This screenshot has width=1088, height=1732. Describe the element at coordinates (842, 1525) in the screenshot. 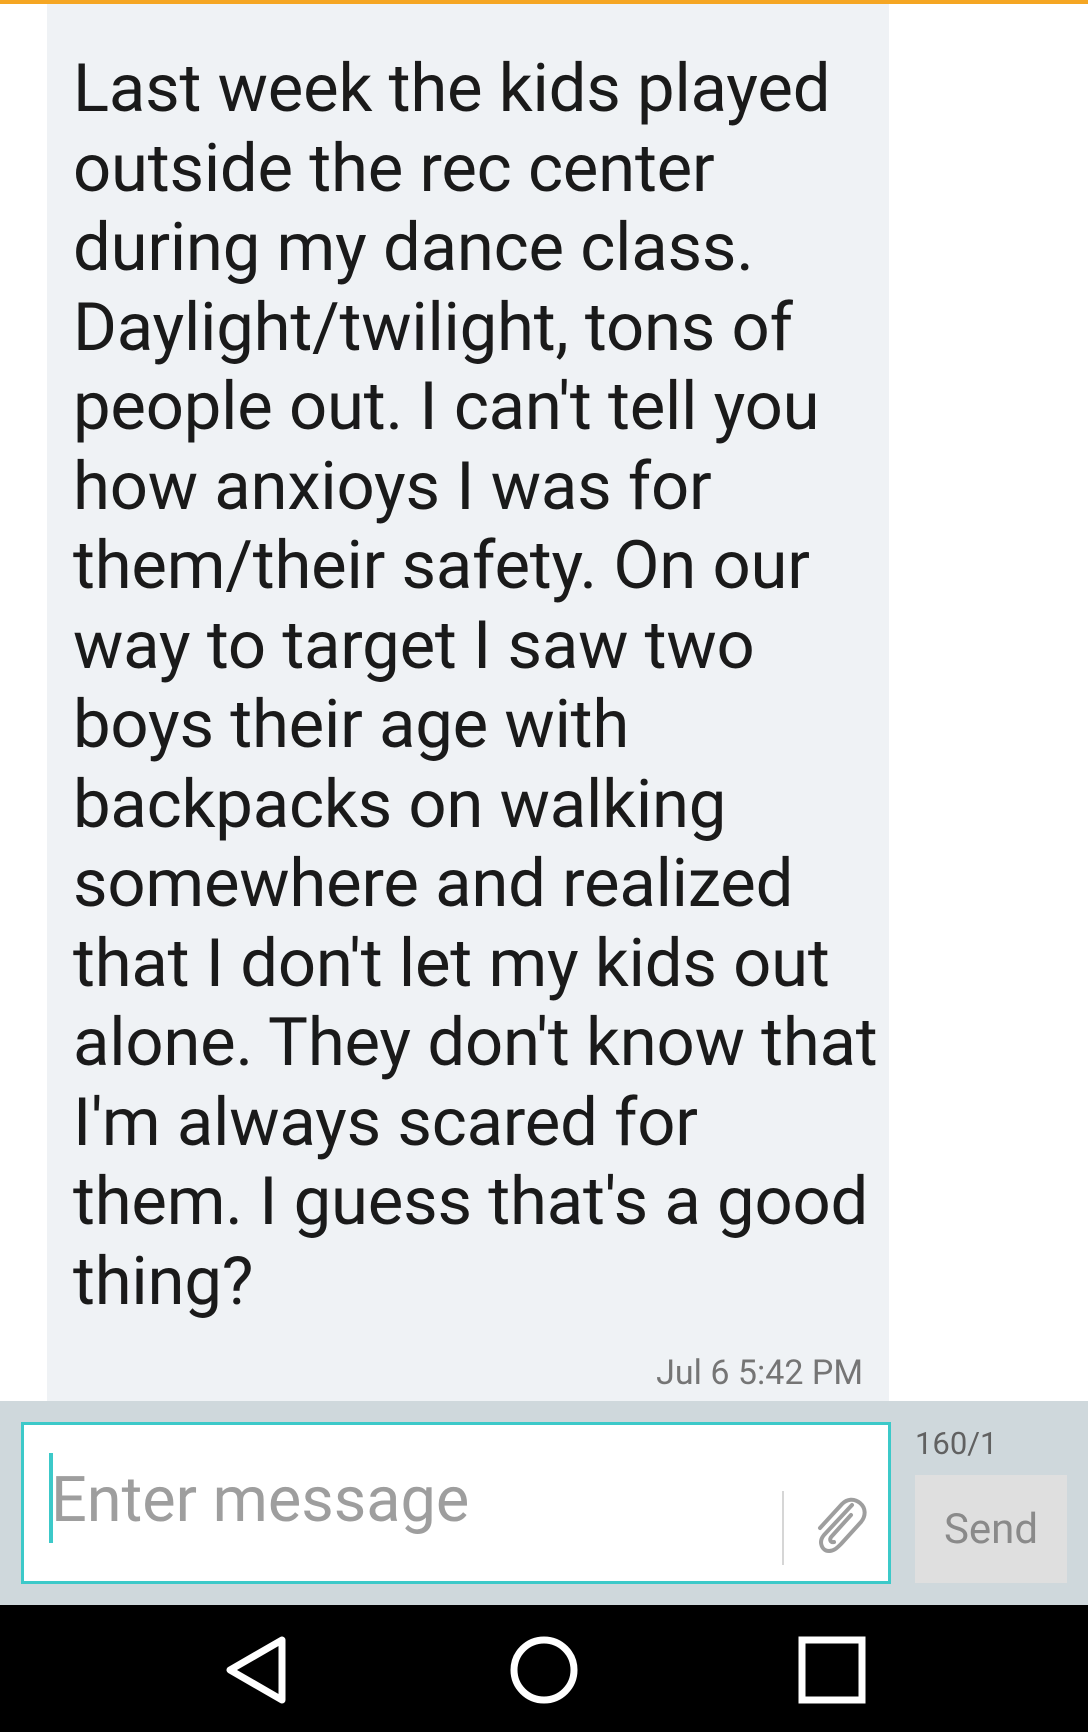

I see `paperclip-icon` at that location.